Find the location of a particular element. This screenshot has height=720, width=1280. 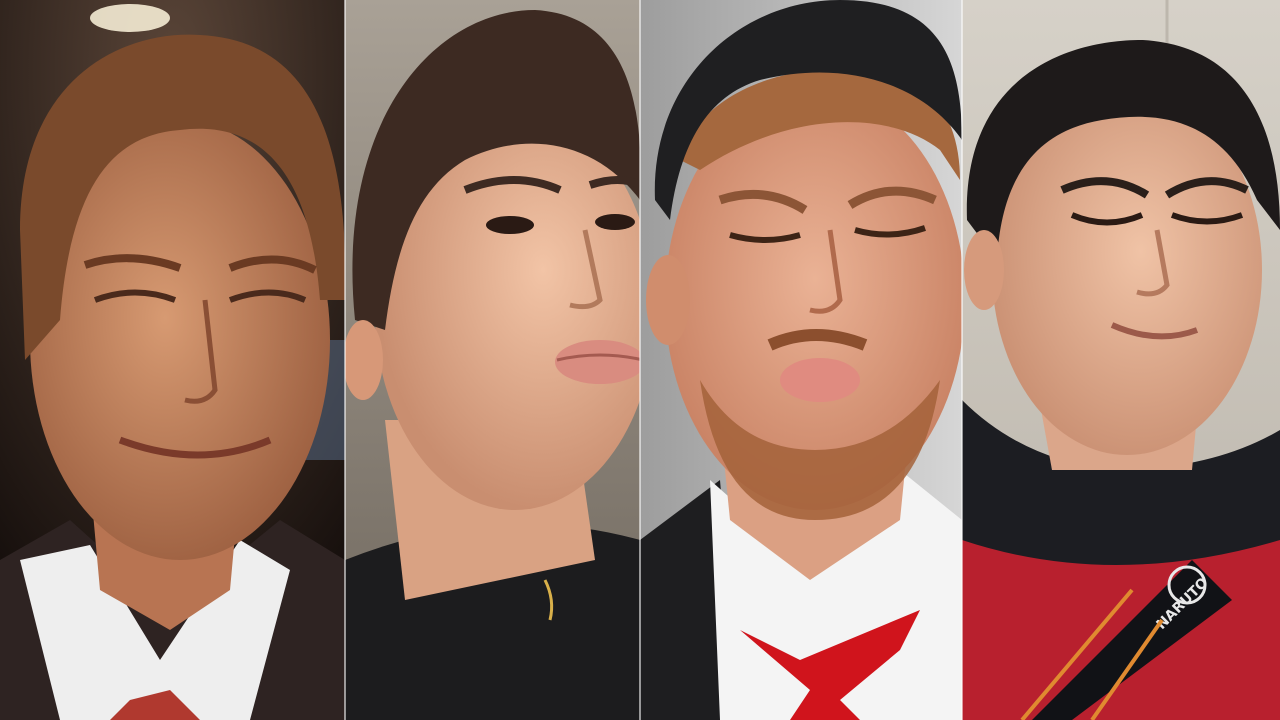

red-jacket is located at coordinates (1121, 630).